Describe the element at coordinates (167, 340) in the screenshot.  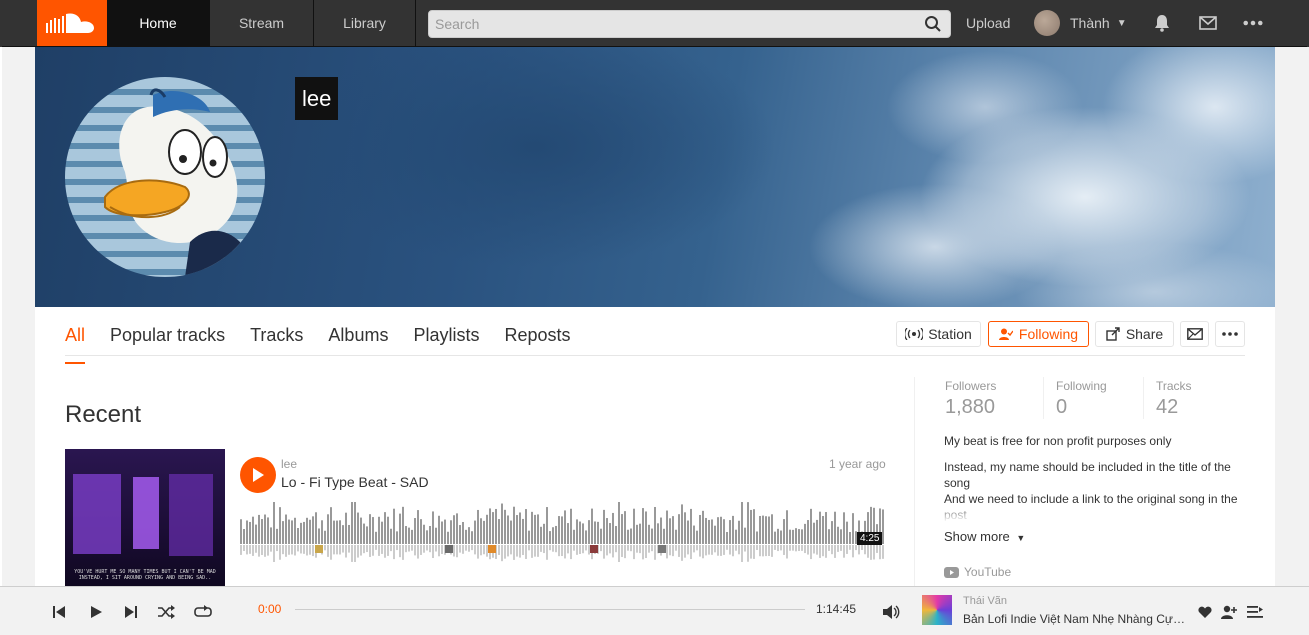
I see `tab-popular-tracks: Popular tracks` at that location.